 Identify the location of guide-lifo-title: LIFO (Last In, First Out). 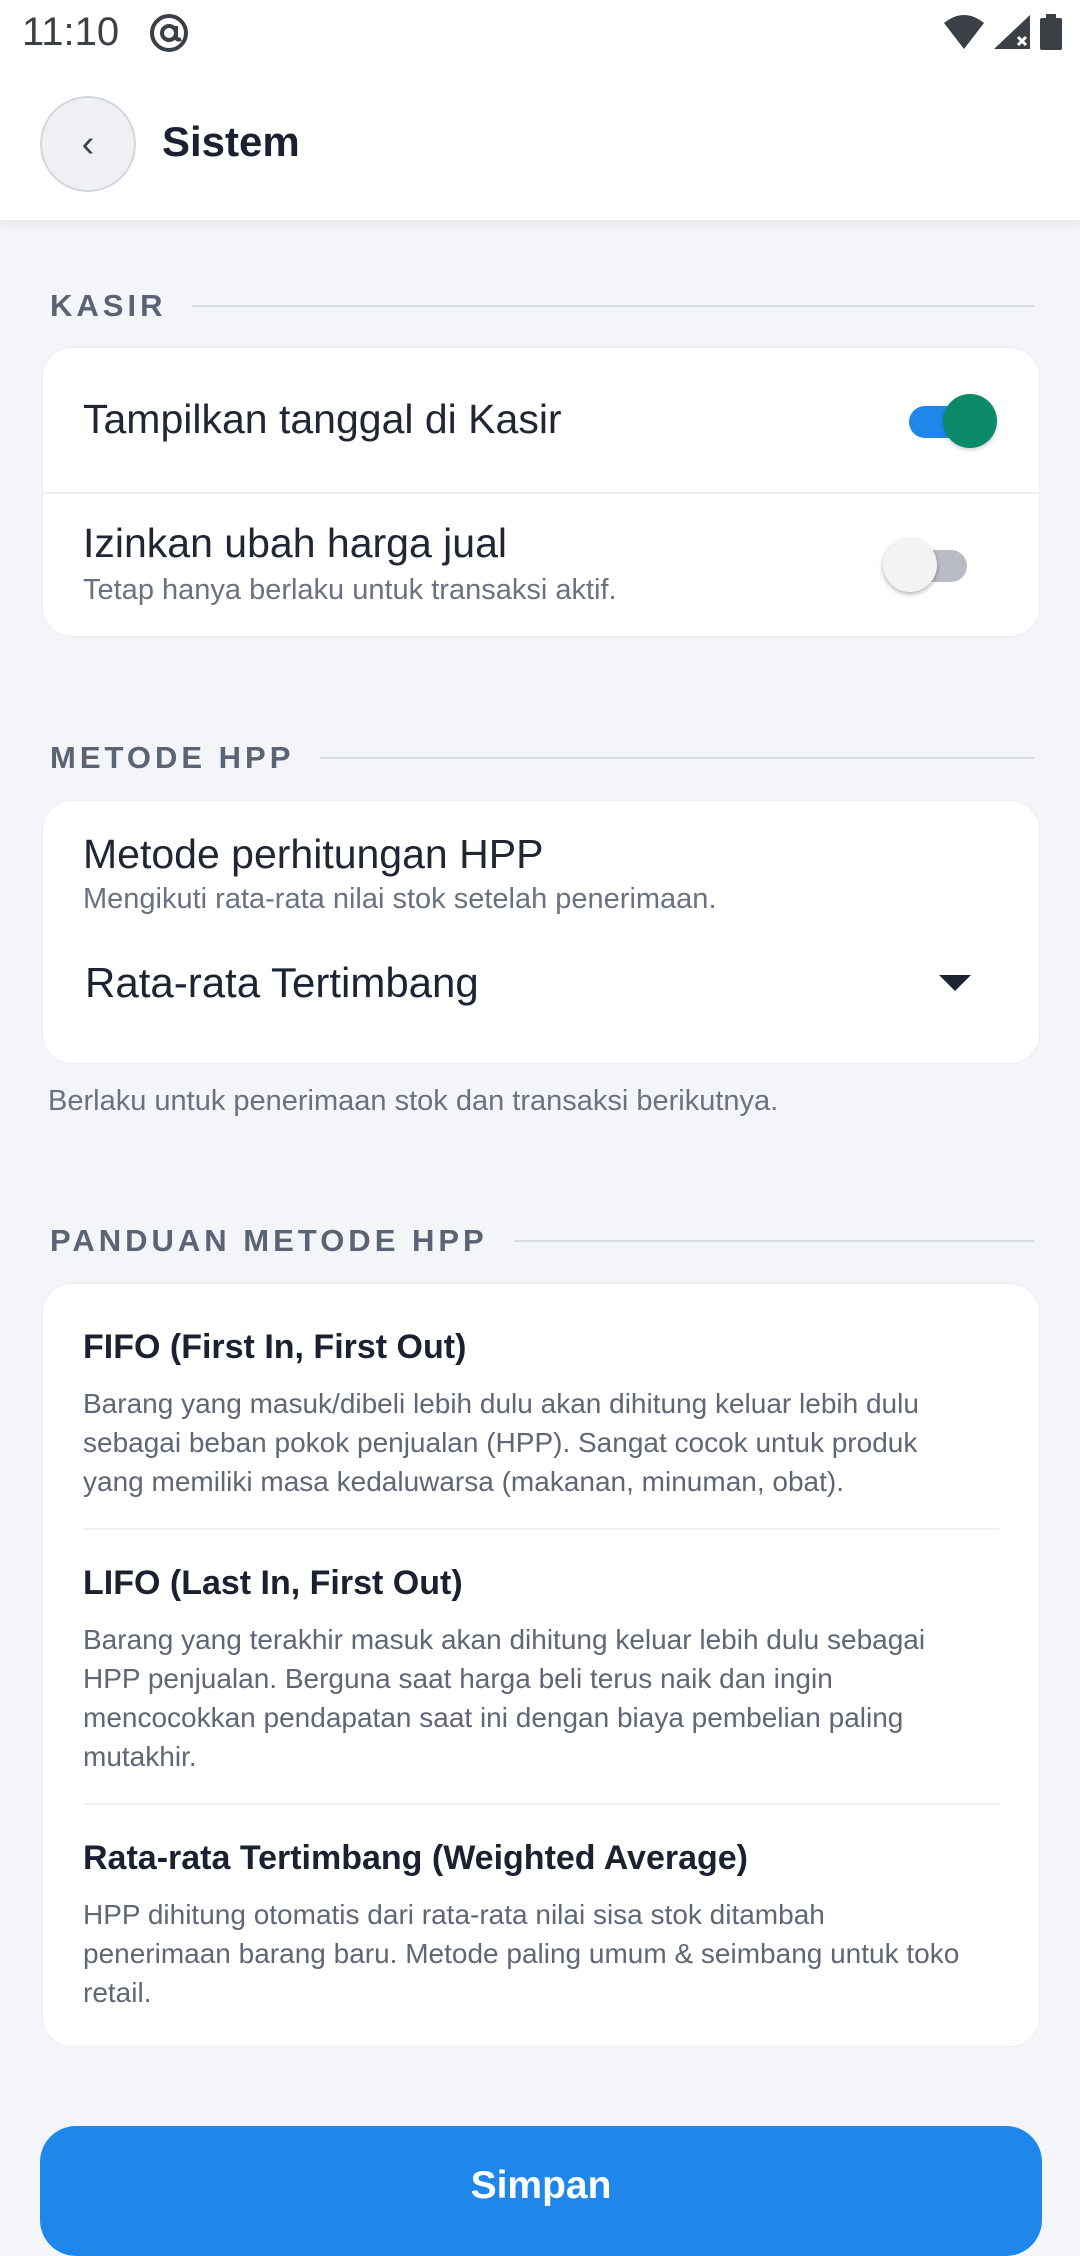
(273, 1583).